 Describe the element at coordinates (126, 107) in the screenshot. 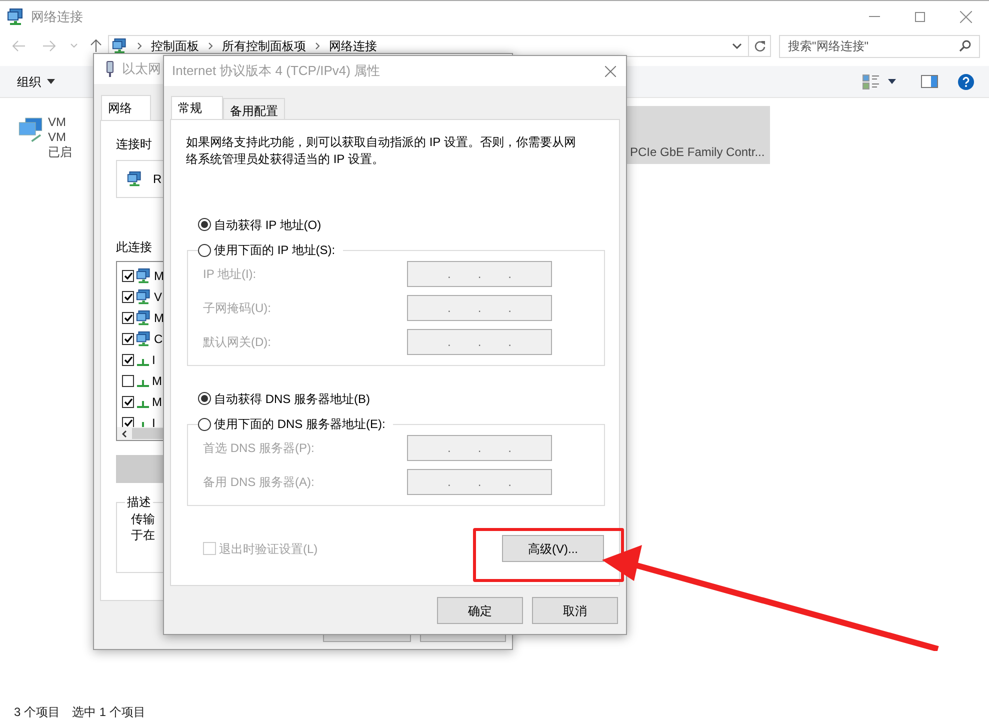

I see `tab: 网络` at that location.